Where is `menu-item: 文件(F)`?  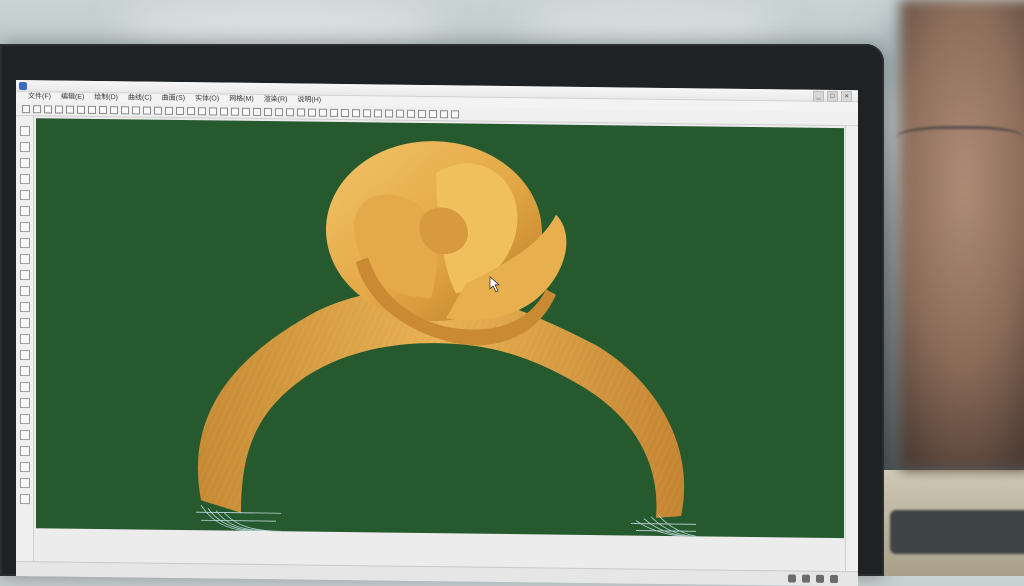
menu-item: 文件(F) is located at coordinates (39, 97).